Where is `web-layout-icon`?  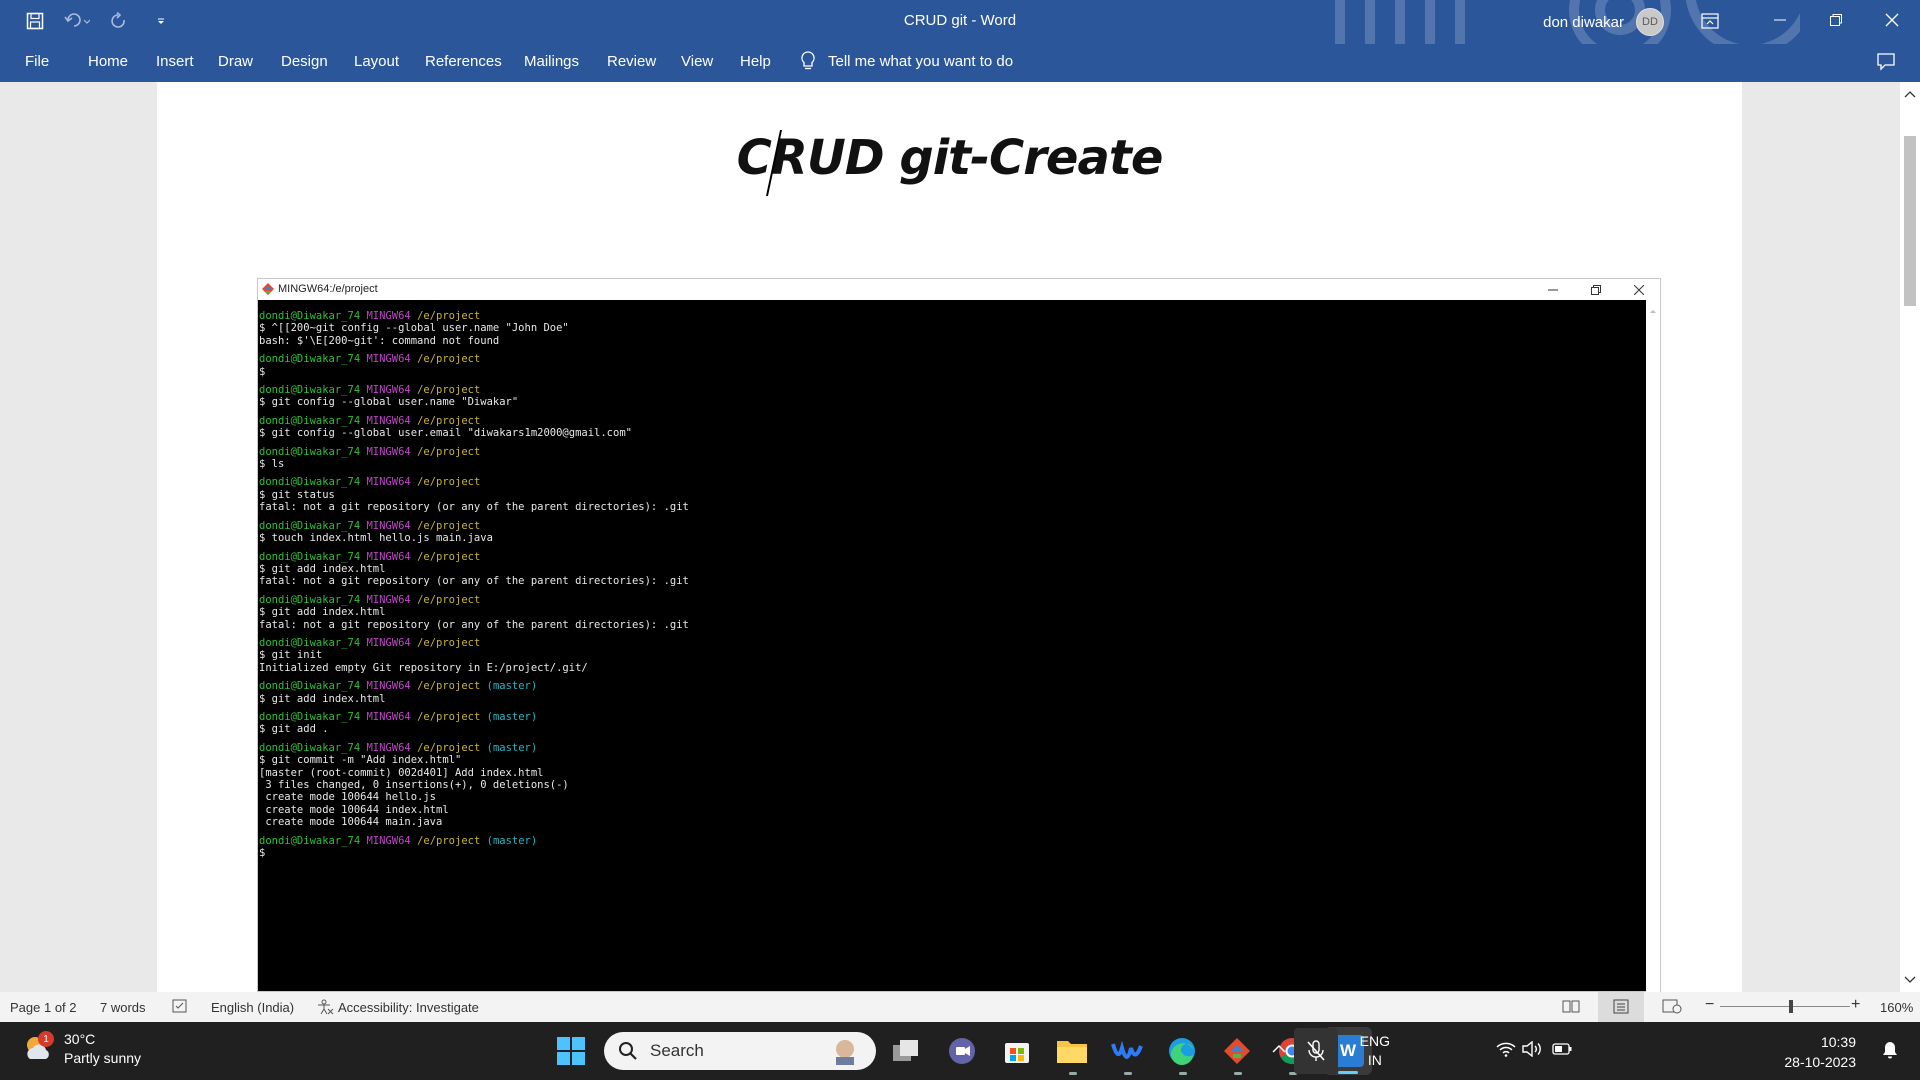 web-layout-icon is located at coordinates (1672, 1006).